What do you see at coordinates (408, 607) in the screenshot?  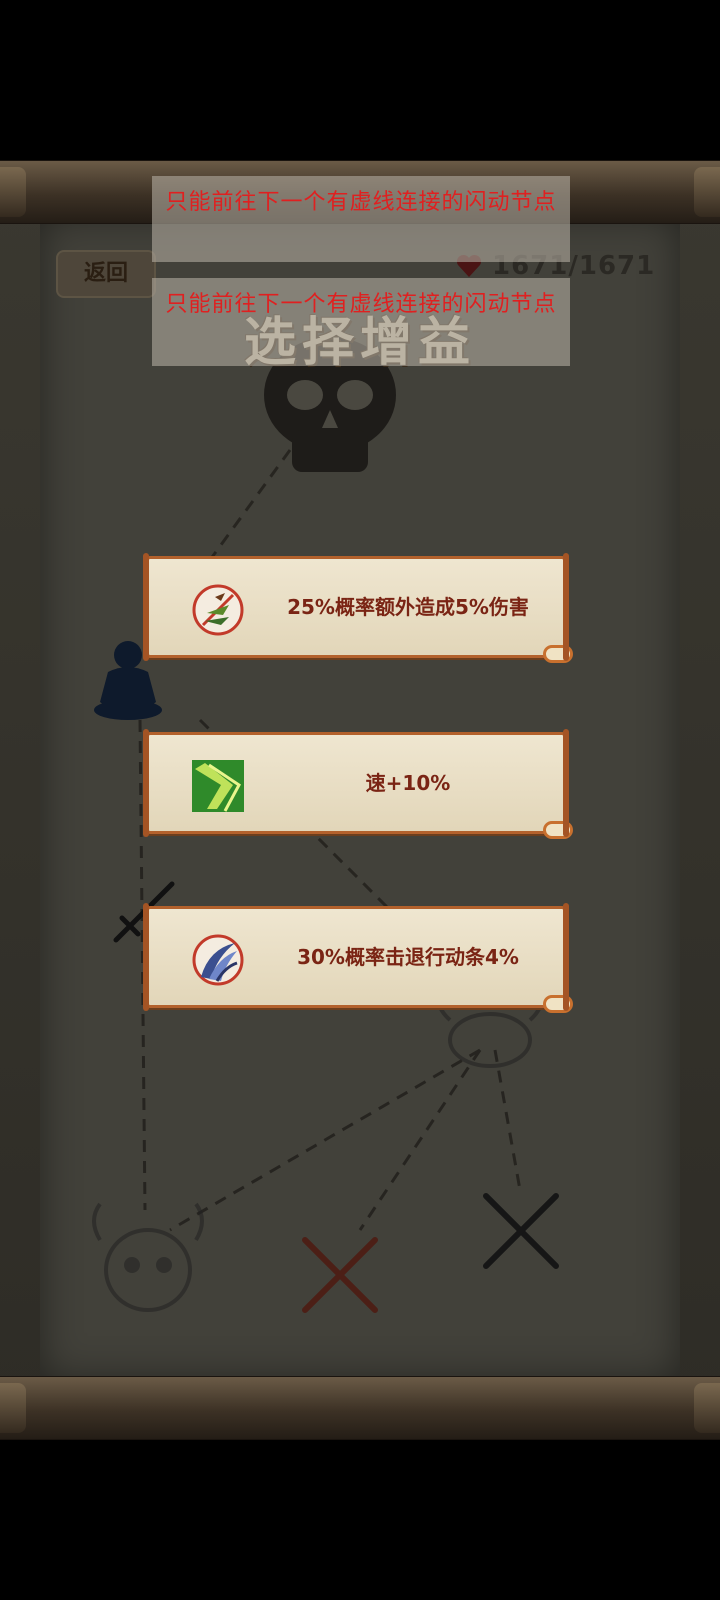 I see `buff-text: 25%概率额外造成5%伤害` at bounding box center [408, 607].